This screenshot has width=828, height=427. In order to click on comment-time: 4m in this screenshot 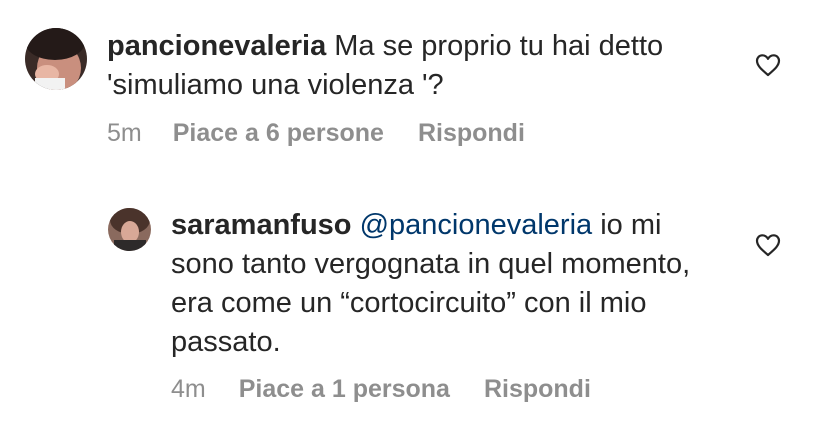, I will do `click(188, 389)`.